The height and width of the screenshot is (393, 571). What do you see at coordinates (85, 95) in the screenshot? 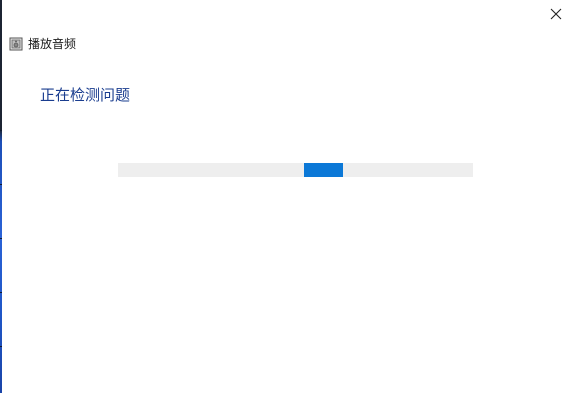
I see `status-heading: 正在检测问题` at bounding box center [85, 95].